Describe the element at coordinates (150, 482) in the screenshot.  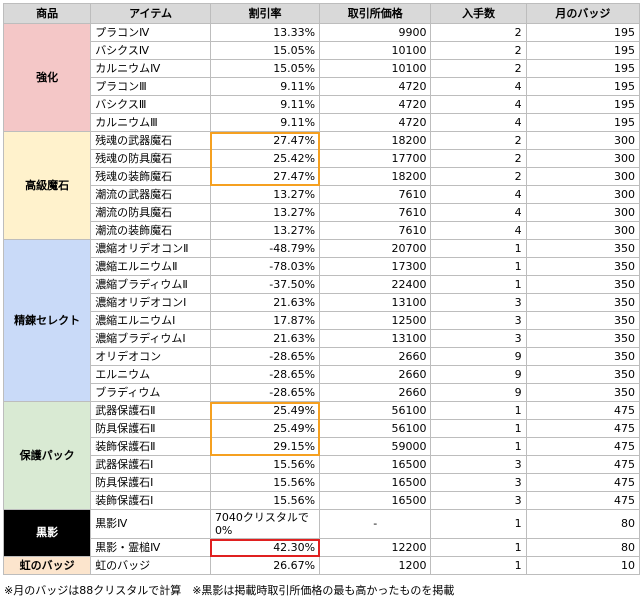
I see `item-cell: 防具保護石Ⅰ` at that location.